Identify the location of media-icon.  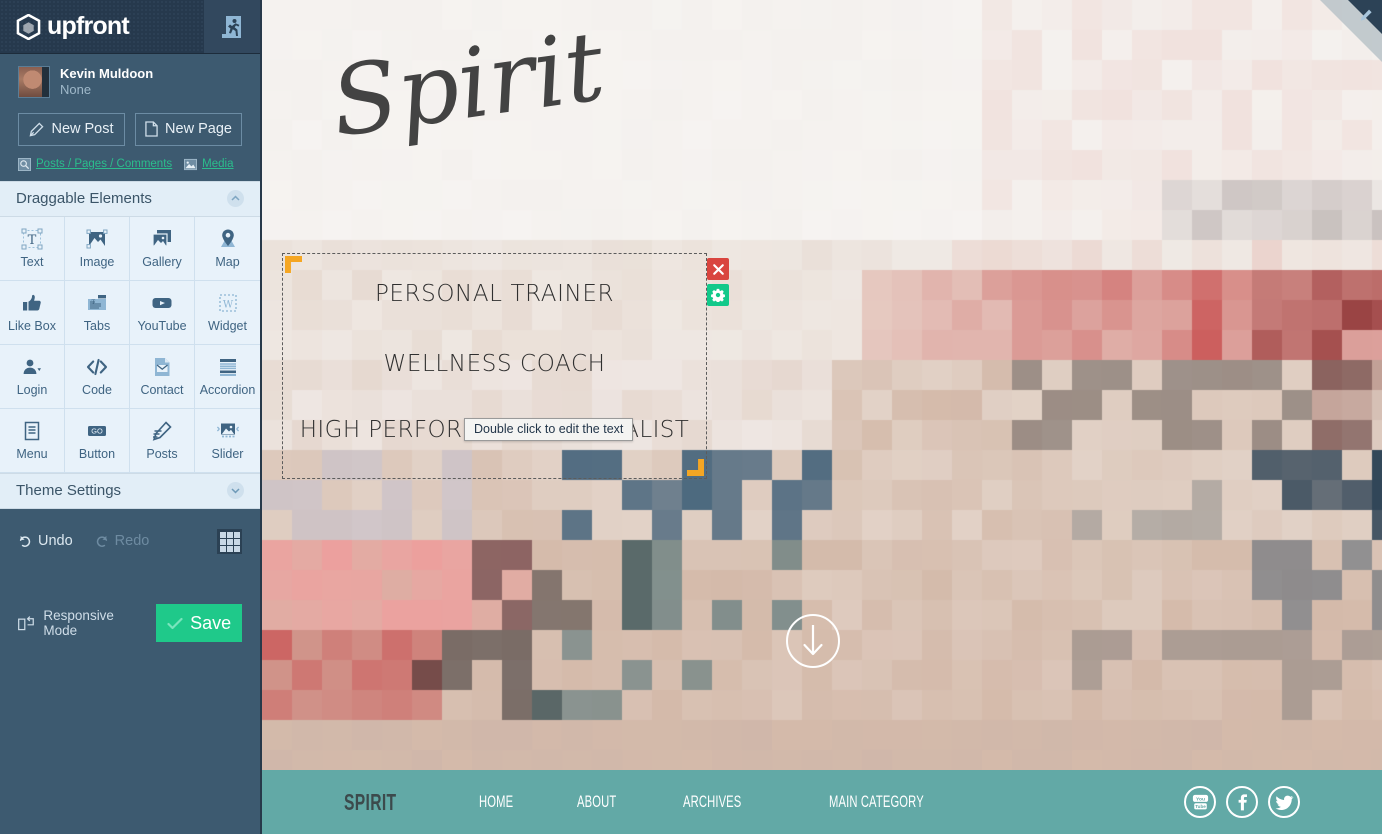
(191, 164).